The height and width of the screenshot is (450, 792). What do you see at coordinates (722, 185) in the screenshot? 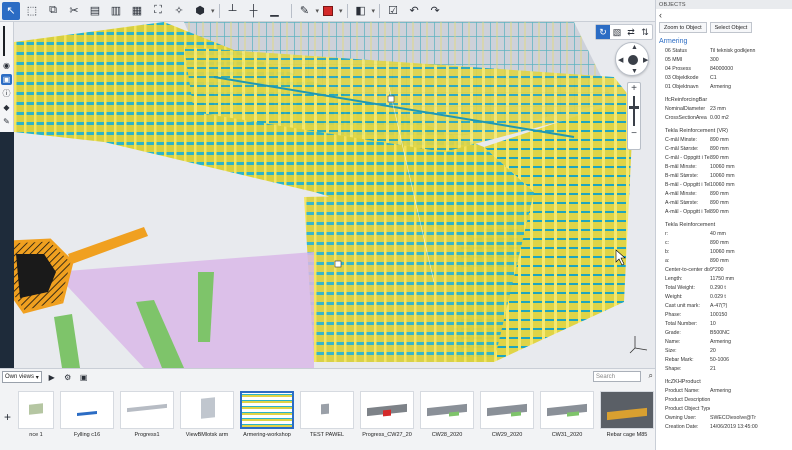
I see `property-value: 10060 mm` at bounding box center [722, 185].